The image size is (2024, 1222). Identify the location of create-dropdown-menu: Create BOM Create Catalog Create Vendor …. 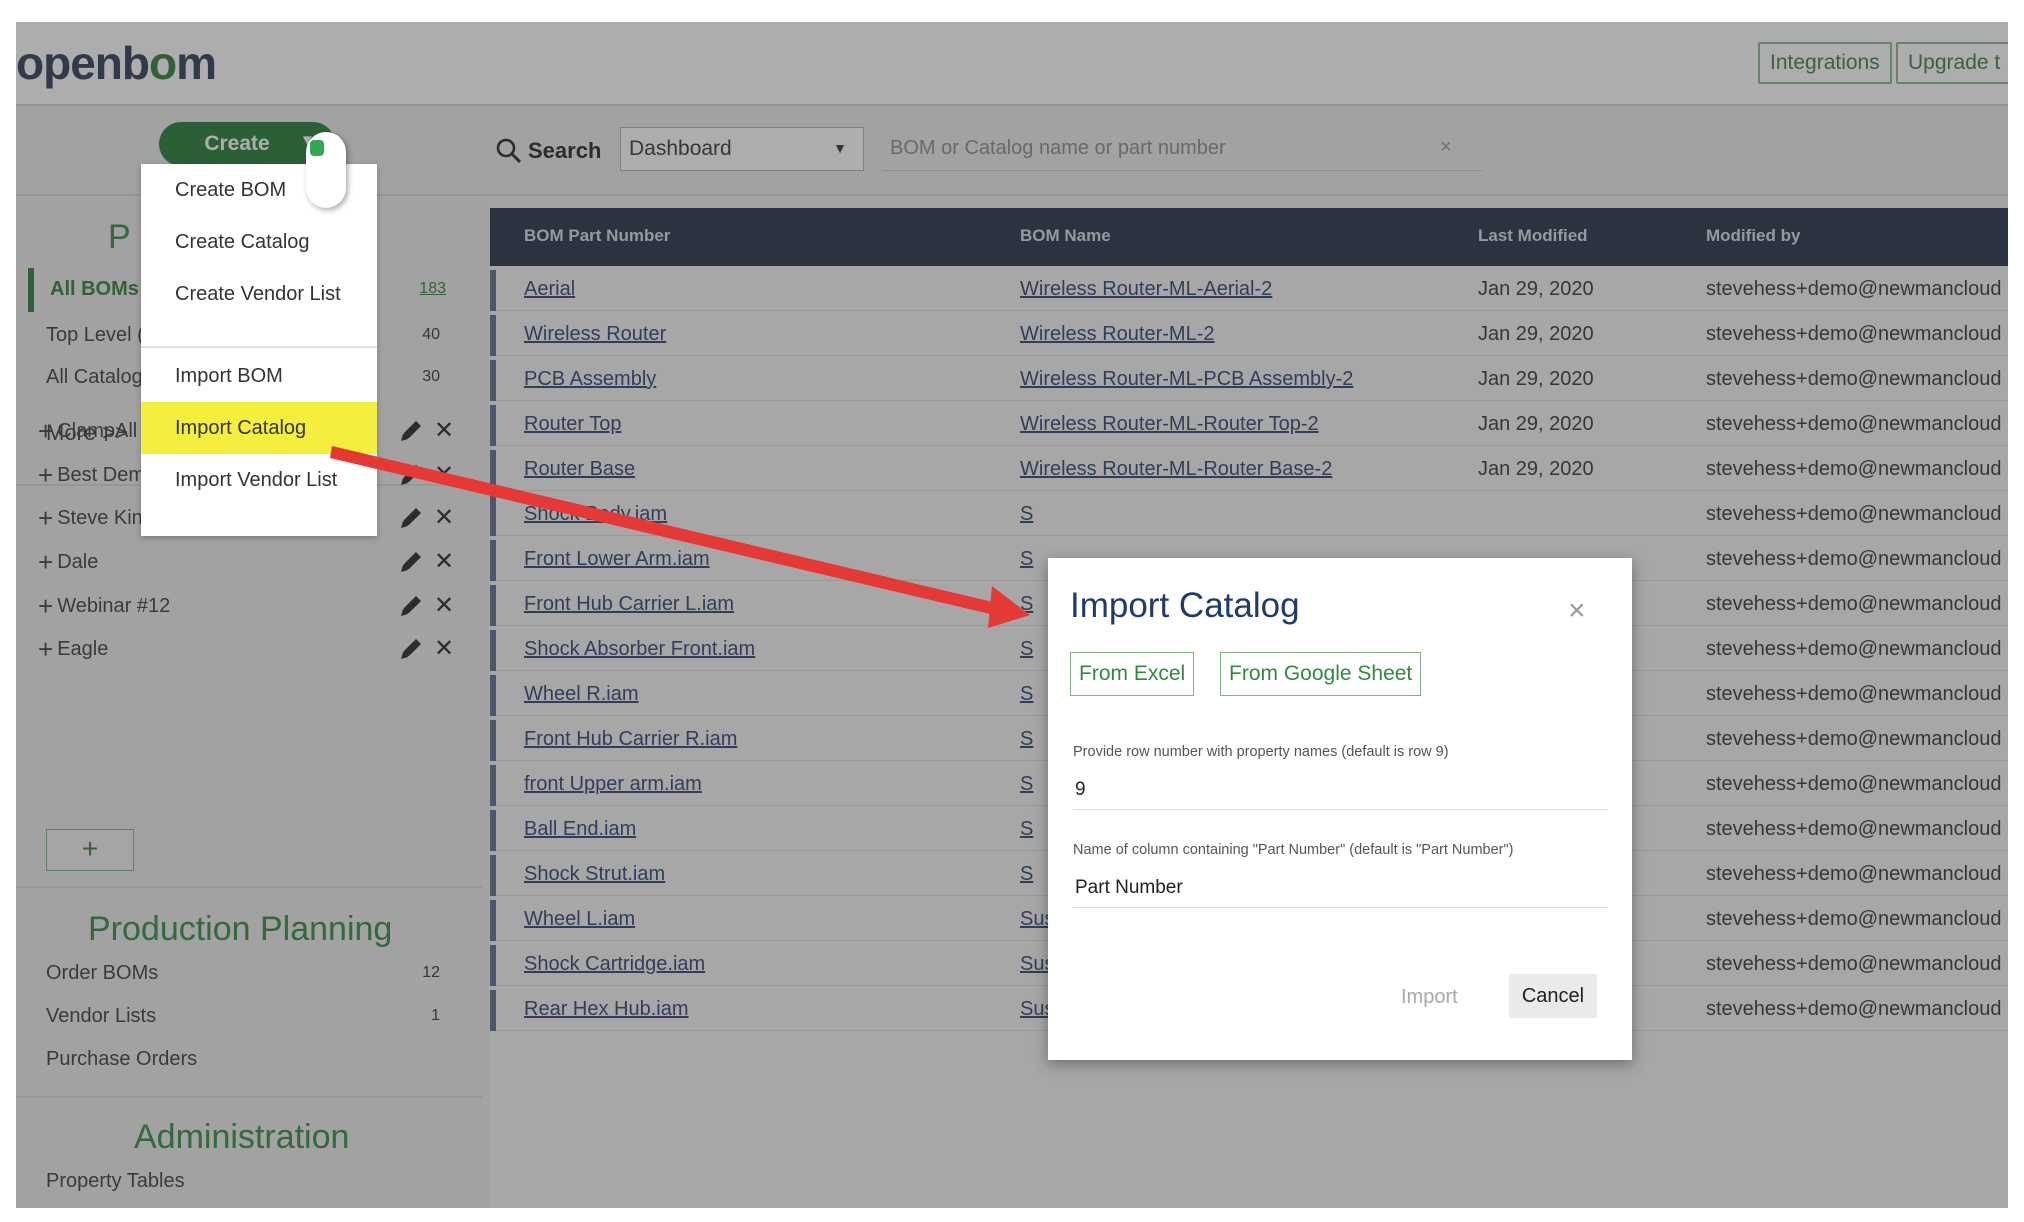
(259, 350).